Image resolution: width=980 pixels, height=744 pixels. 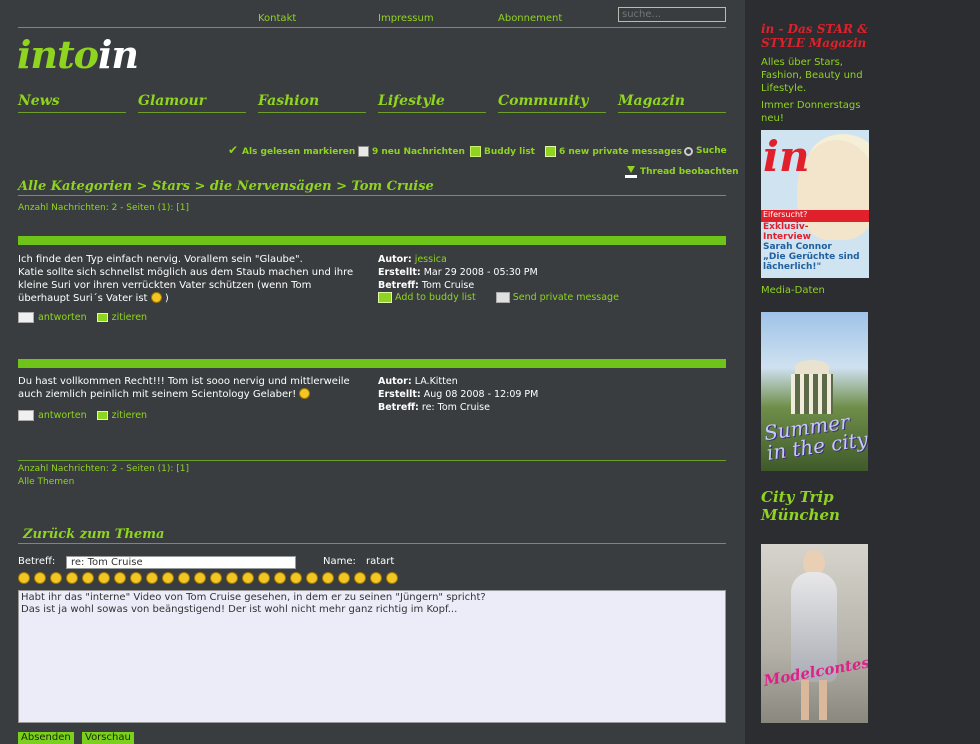 What do you see at coordinates (815, 216) in the screenshot?
I see `cover-band: Eifersucht?` at bounding box center [815, 216].